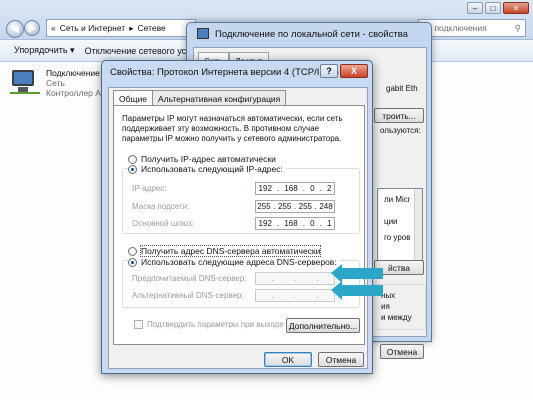  I want to click on help-icon: ?, so click(329, 71).